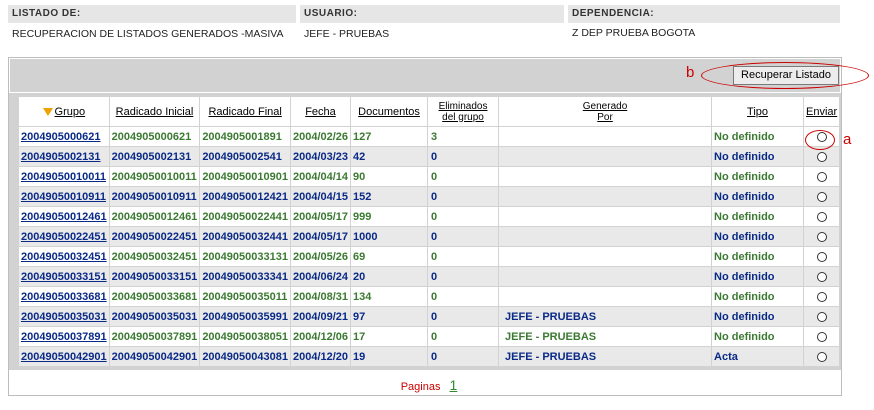 This screenshot has height=410, width=874. I want to click on col-grupo-header: Grupo, so click(64, 111).